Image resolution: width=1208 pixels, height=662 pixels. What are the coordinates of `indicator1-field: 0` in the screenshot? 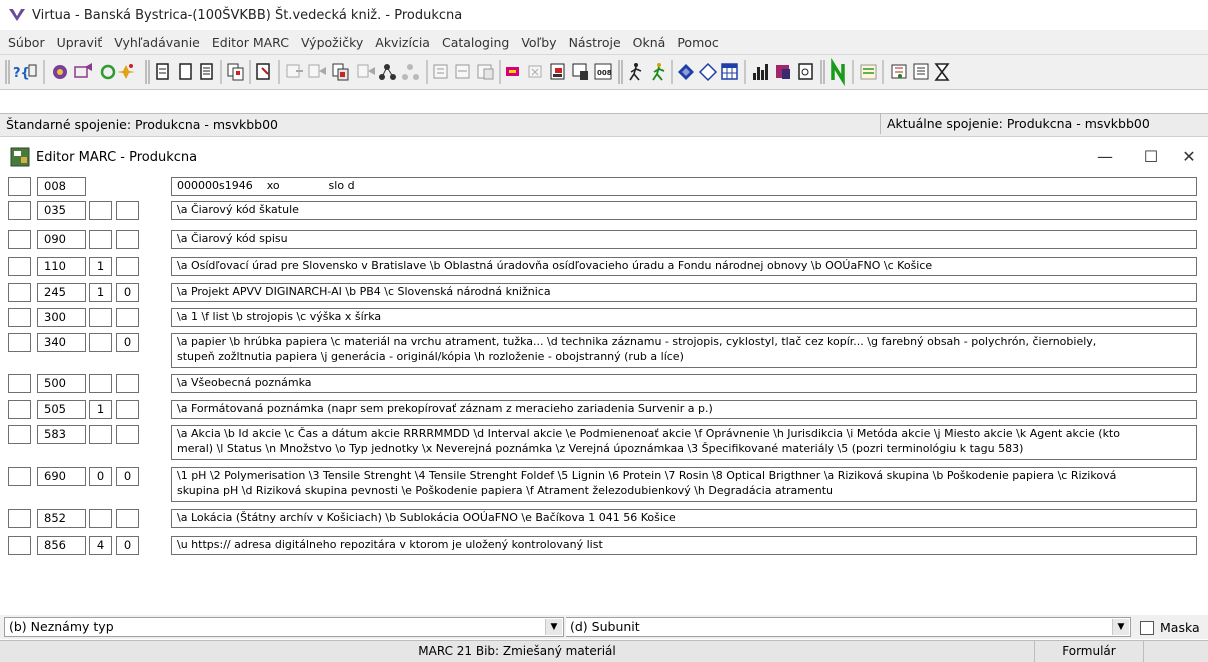 It's located at (100, 476).